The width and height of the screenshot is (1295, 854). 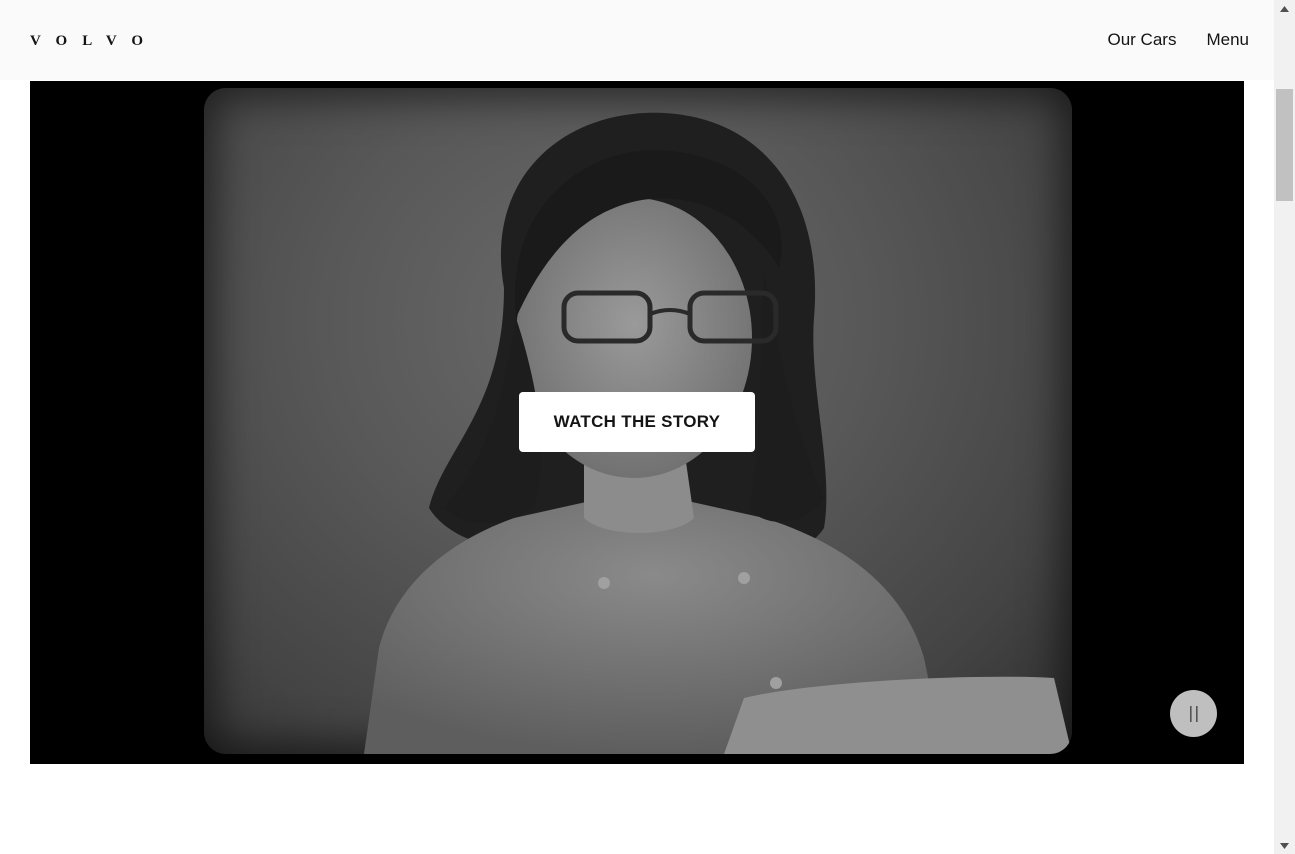 What do you see at coordinates (1179, 40) in the screenshot?
I see `main-nav: Our Cars Menu` at bounding box center [1179, 40].